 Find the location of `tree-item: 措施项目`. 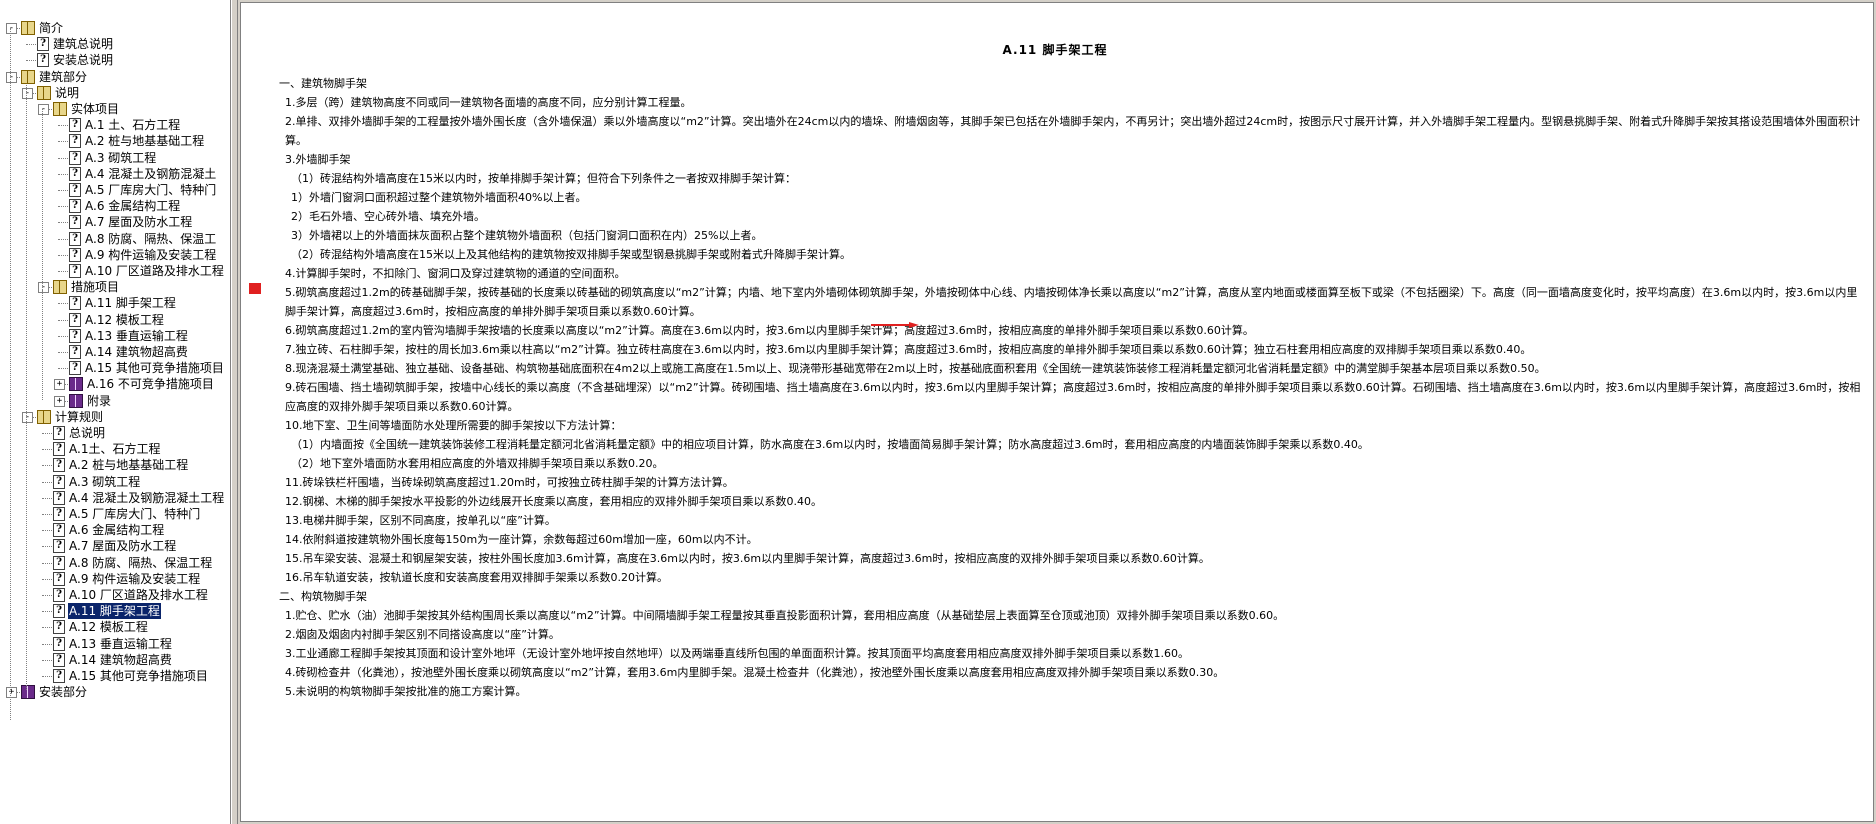

tree-item: 措施项目 is located at coordinates (86, 287).